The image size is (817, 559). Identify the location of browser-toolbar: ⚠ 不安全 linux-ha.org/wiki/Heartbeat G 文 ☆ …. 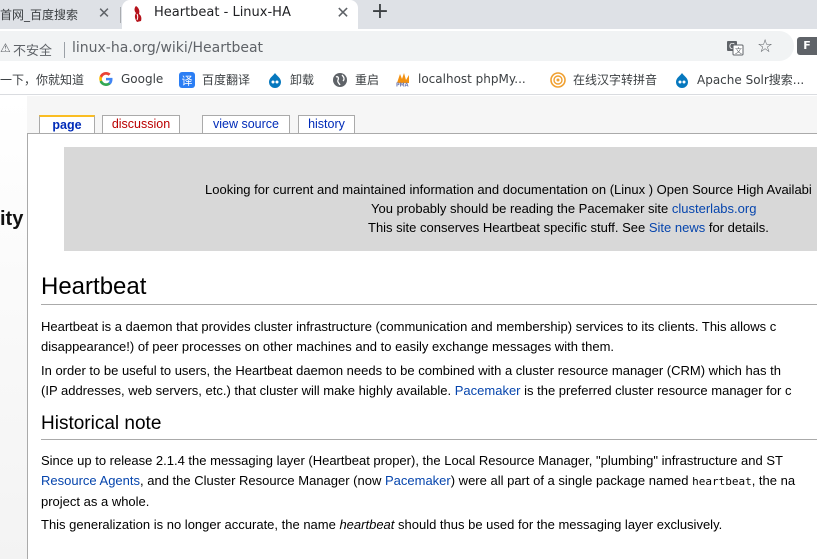
(408, 46).